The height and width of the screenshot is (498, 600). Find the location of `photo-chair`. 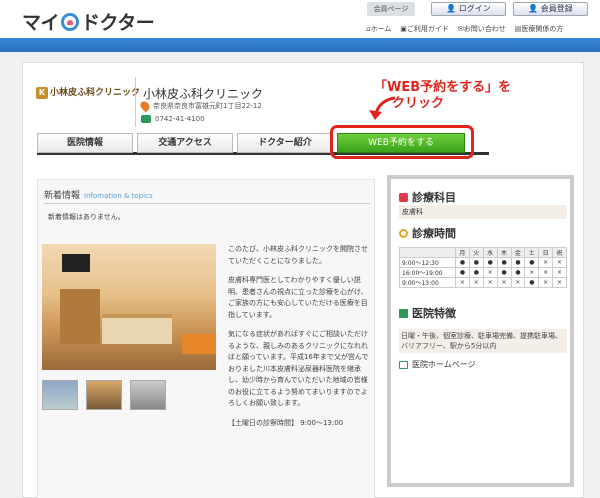

photo-chair is located at coordinates (199, 344).